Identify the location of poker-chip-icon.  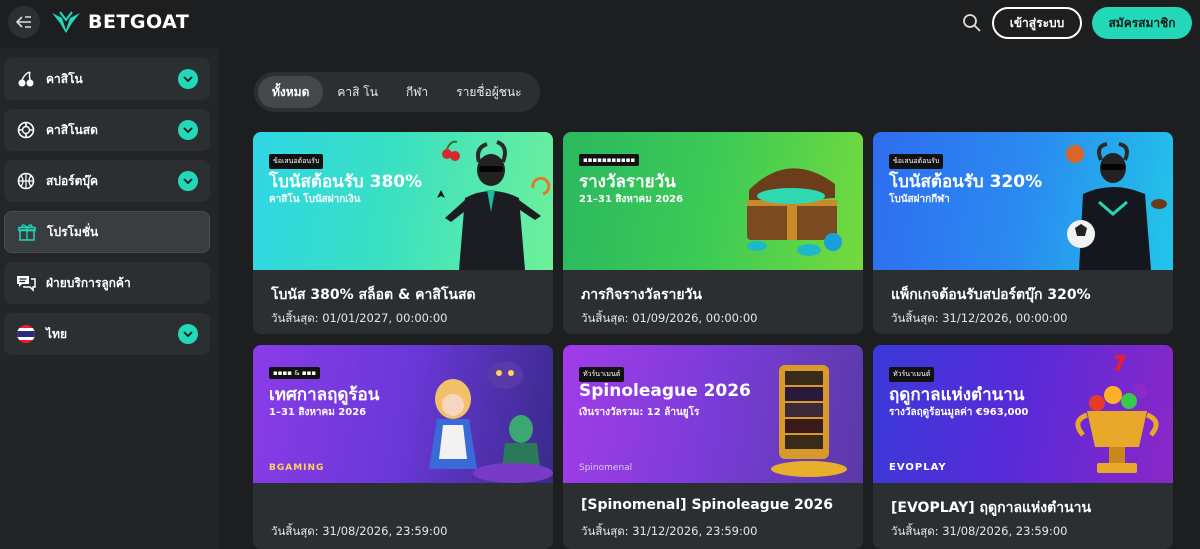
(26, 130).